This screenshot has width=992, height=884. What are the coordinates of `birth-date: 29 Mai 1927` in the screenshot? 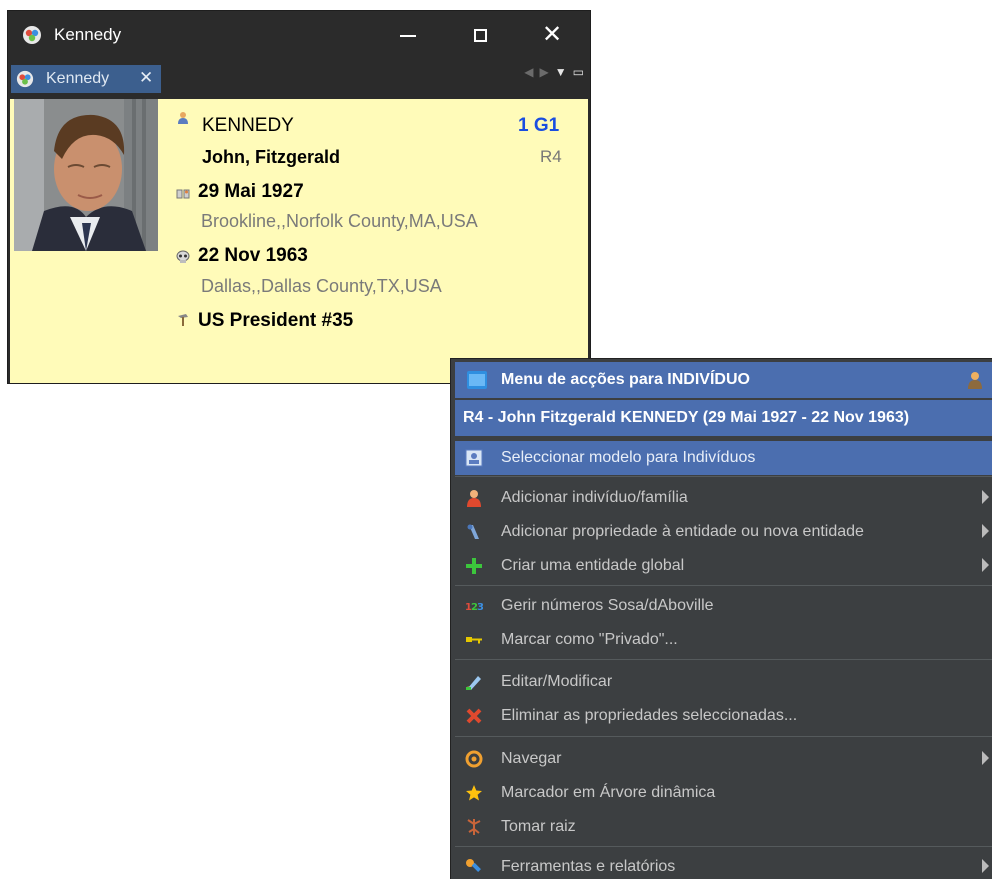 It's located at (251, 191).